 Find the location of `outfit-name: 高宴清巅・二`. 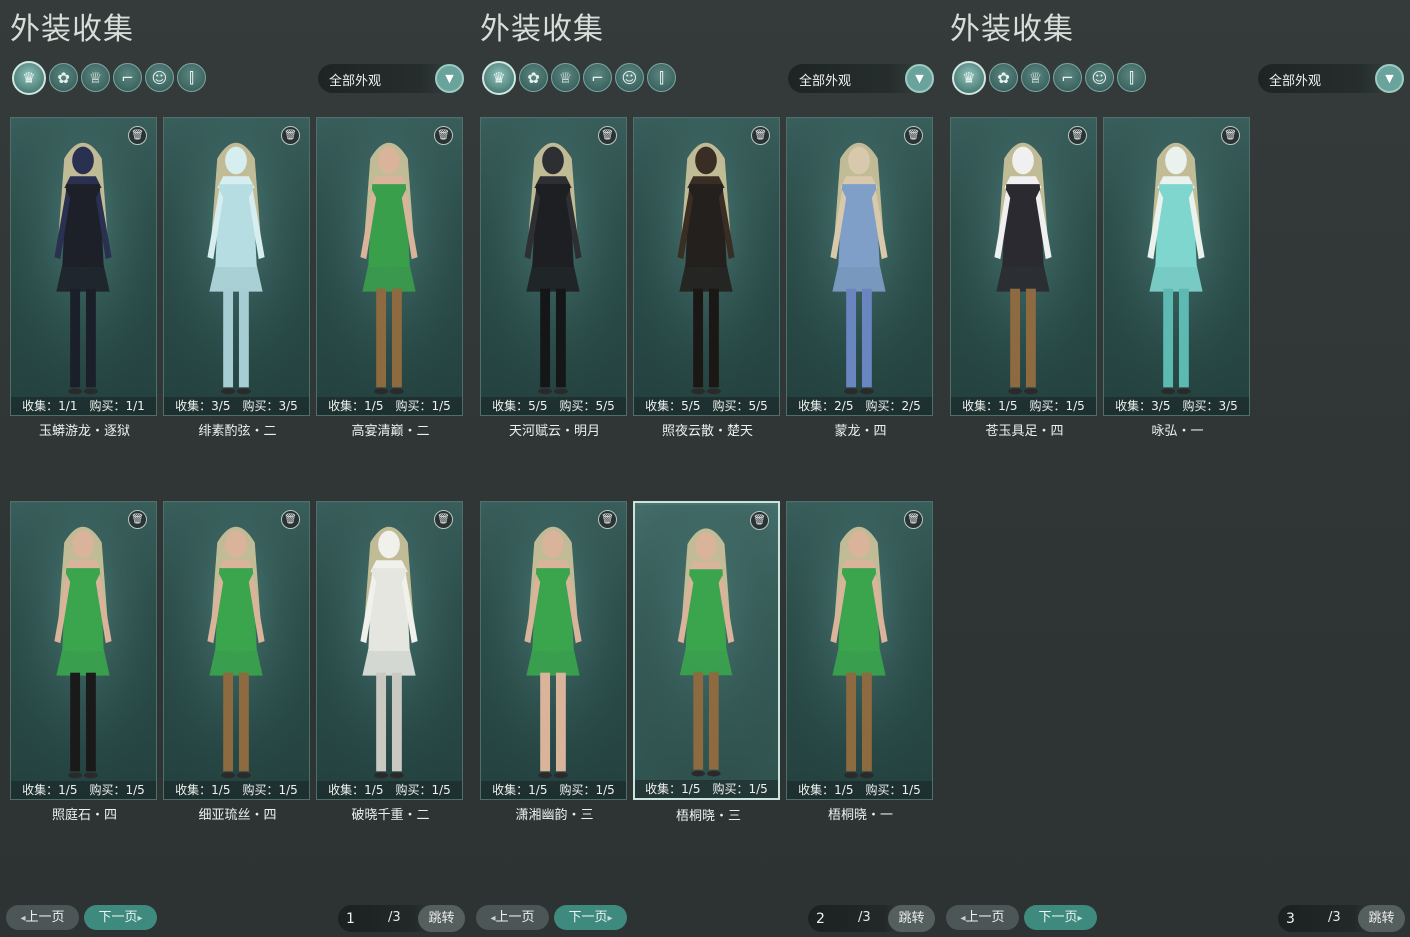

outfit-name: 高宴清巅・二 is located at coordinates (390, 431).